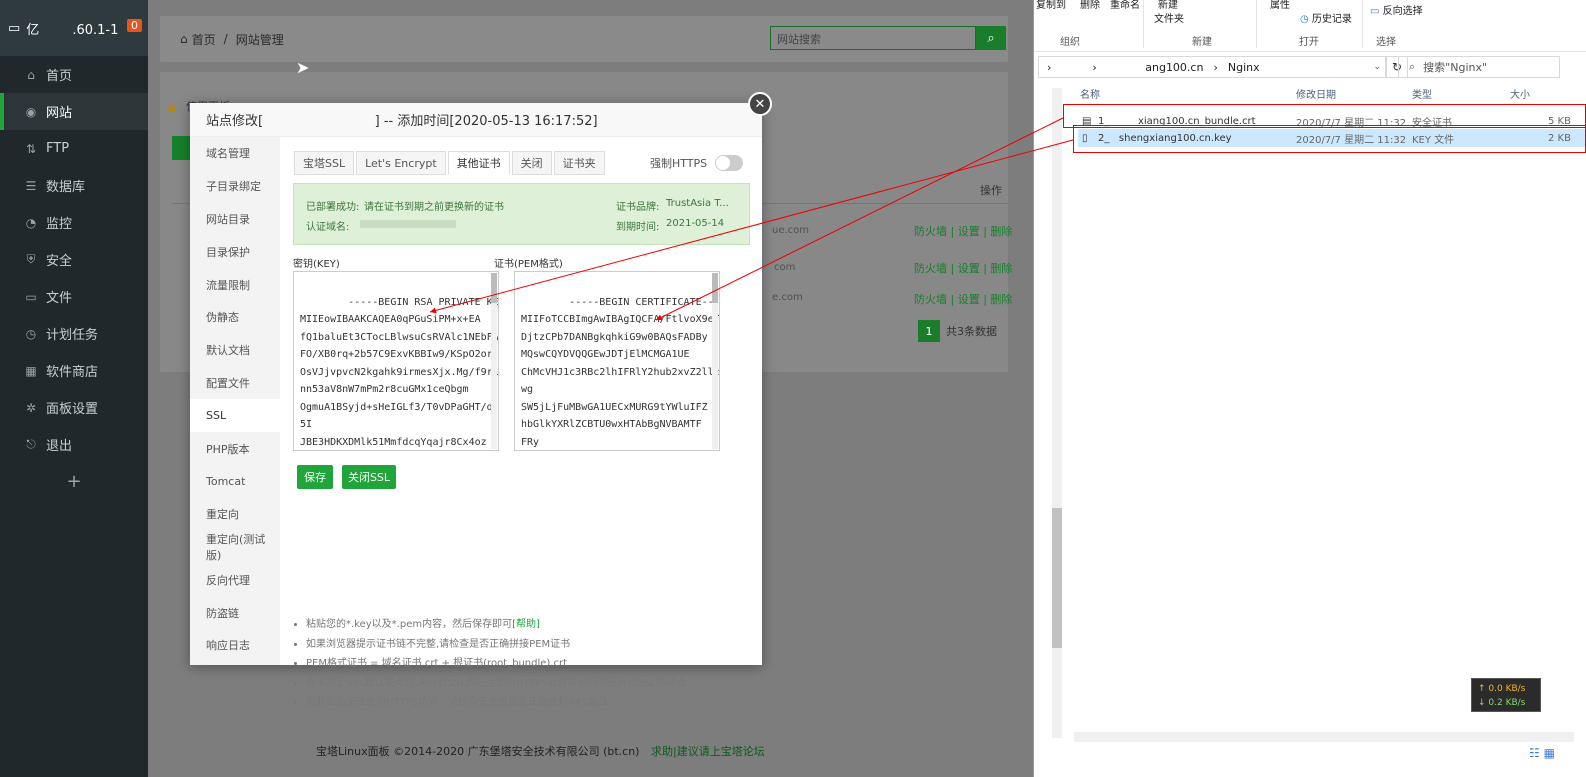  What do you see at coordinates (1125, 5) in the screenshot?
I see `rename-button: 重命名` at bounding box center [1125, 5].